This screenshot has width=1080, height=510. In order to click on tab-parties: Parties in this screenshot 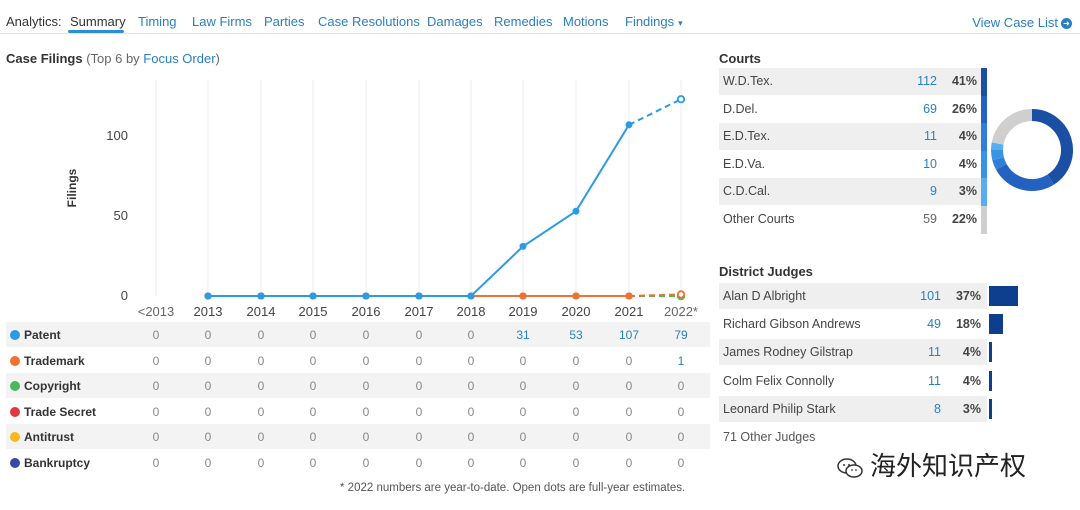, I will do `click(284, 21)`.